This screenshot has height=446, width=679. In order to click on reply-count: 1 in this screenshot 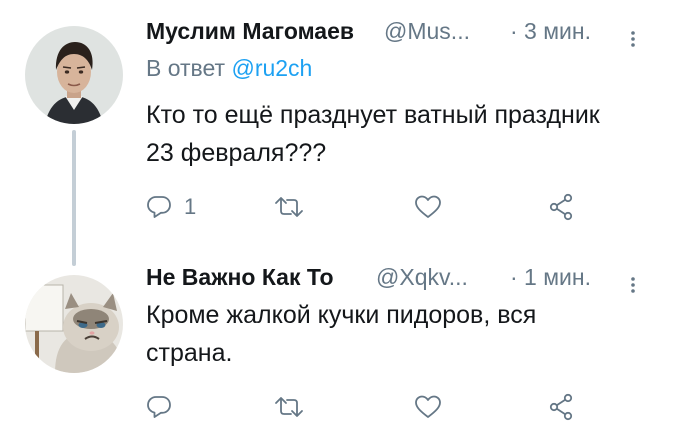, I will do `click(190, 206)`.